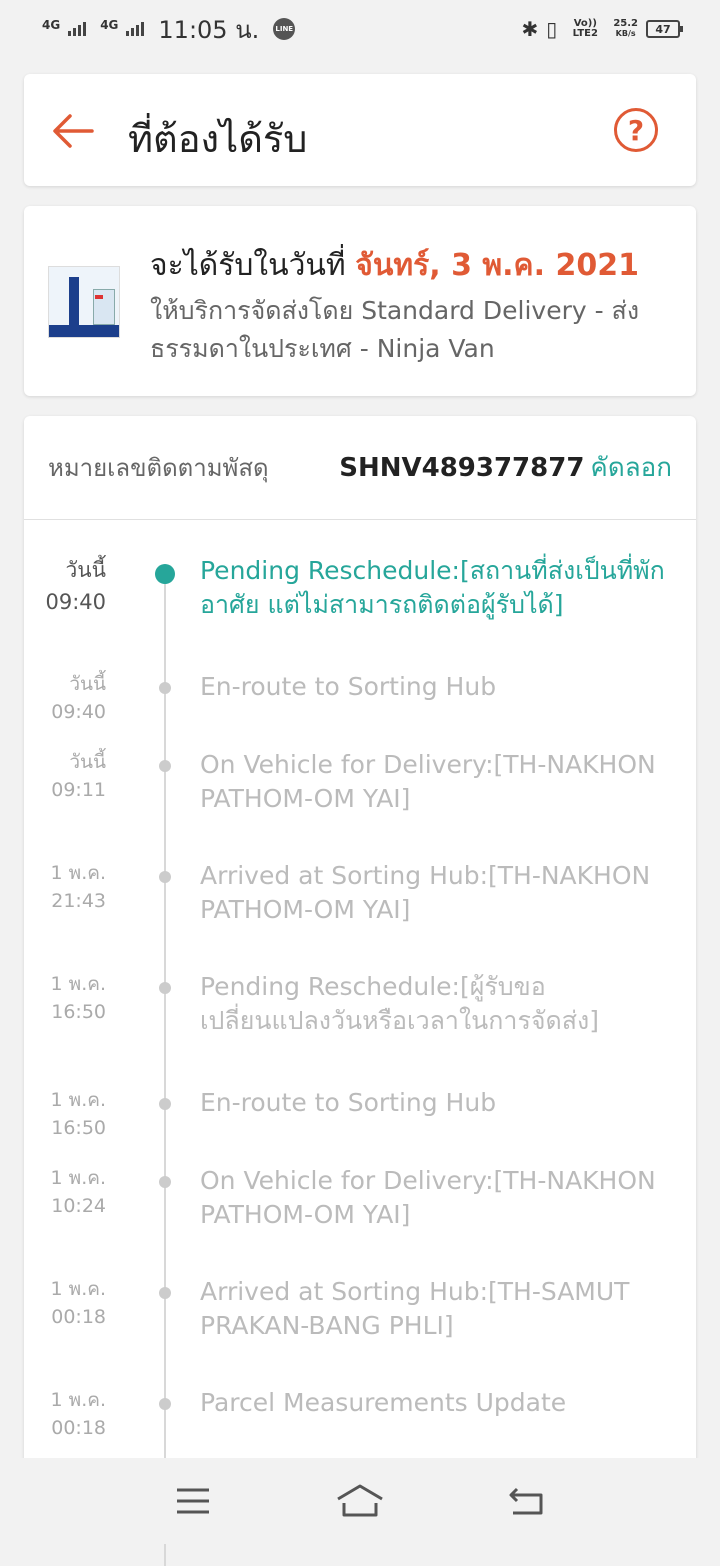  I want to click on network-speed: 25.2 KB/s, so click(625, 29).